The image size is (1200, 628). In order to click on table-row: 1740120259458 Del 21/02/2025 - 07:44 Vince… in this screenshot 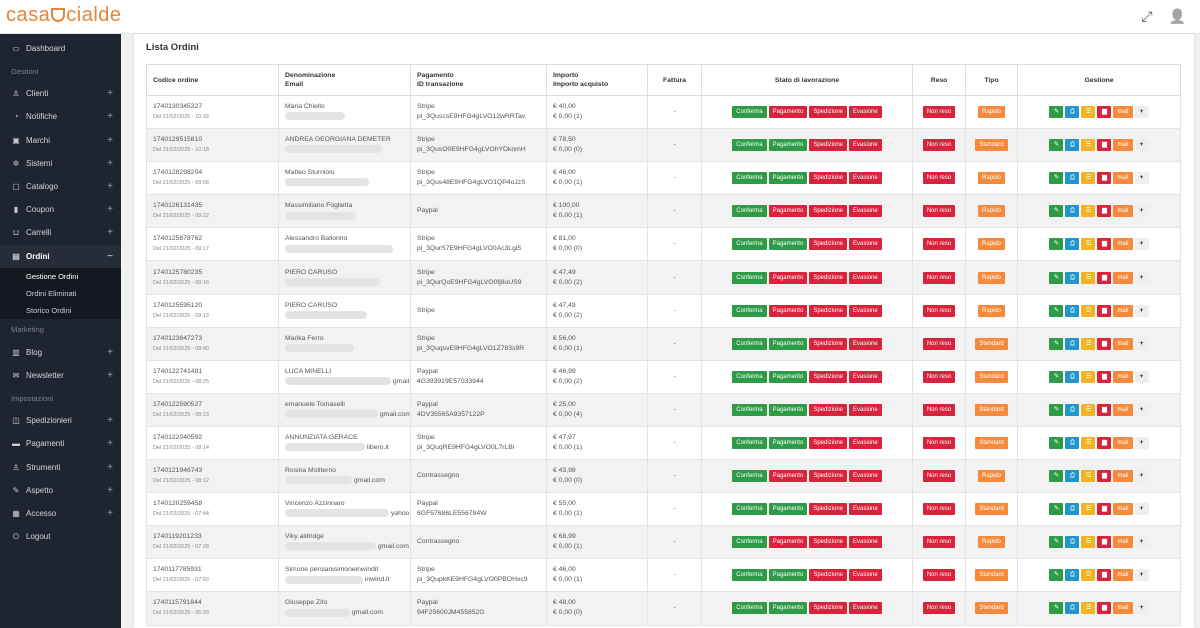, I will do `click(663, 509)`.